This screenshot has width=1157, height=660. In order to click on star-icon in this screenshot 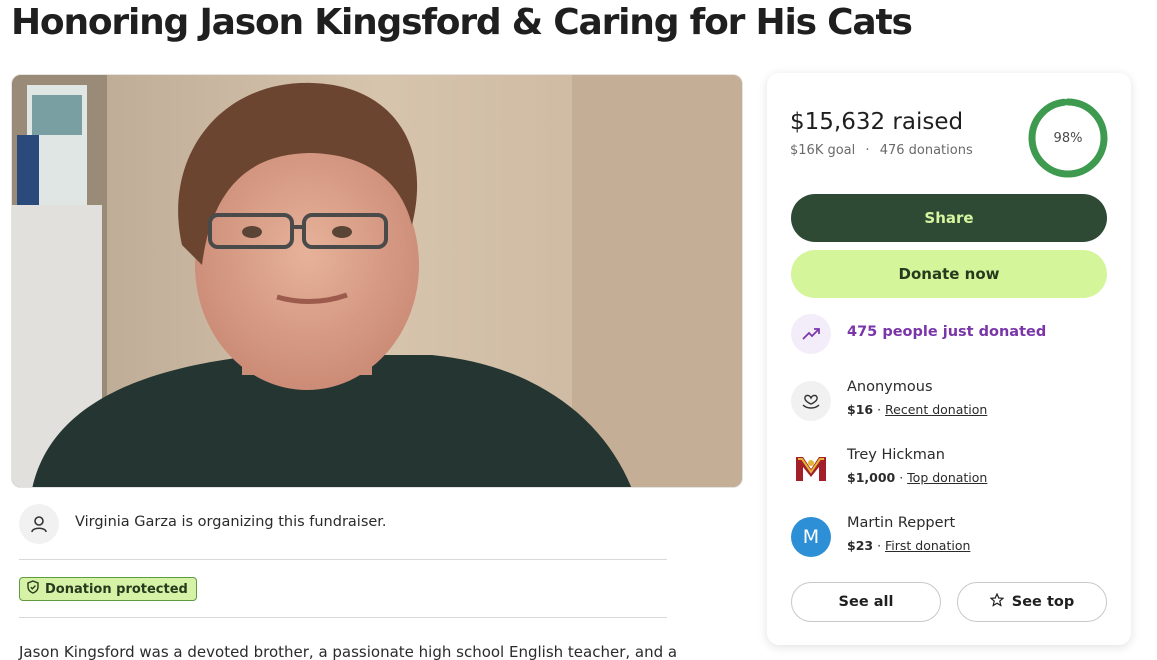, I will do `click(997, 601)`.